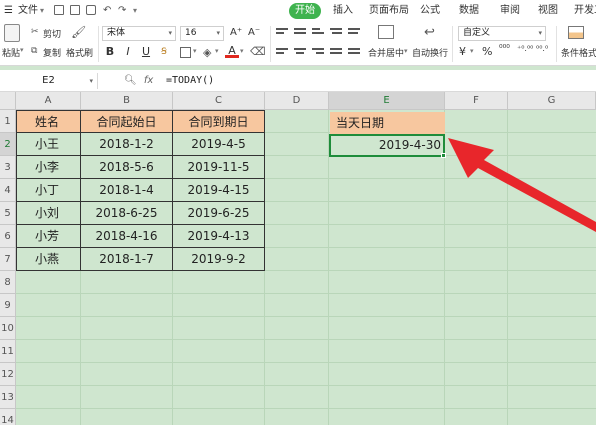 The width and height of the screenshot is (596, 425). Describe the element at coordinates (8, 101) in the screenshot. I see `select-all-corner` at that location.